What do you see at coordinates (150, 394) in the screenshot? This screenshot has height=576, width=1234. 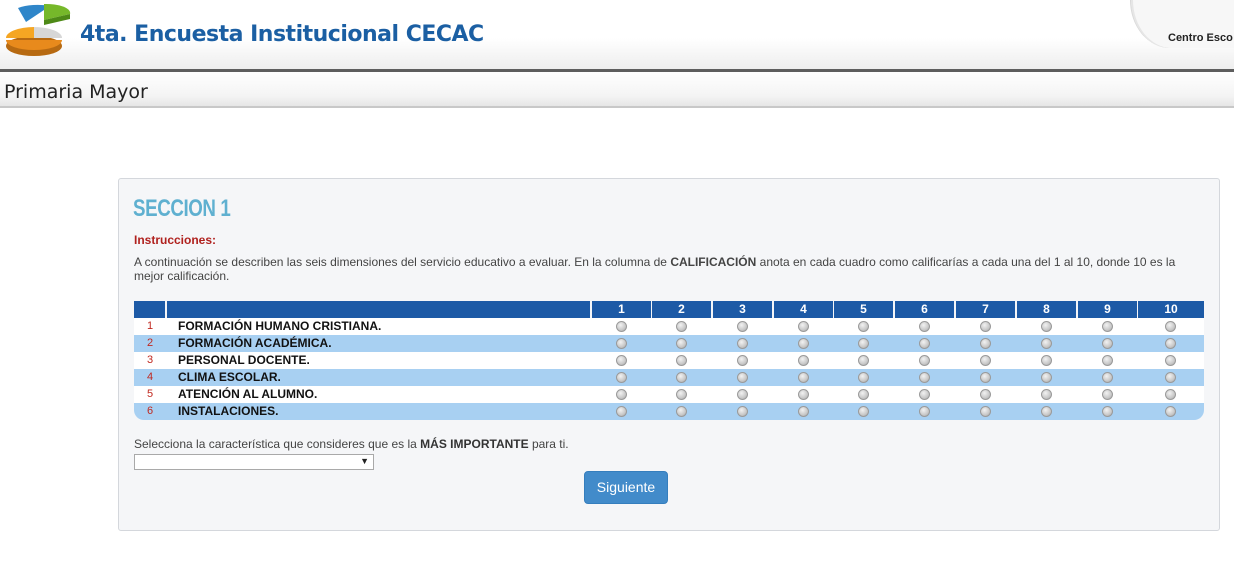 I see `row-number: 5` at bounding box center [150, 394].